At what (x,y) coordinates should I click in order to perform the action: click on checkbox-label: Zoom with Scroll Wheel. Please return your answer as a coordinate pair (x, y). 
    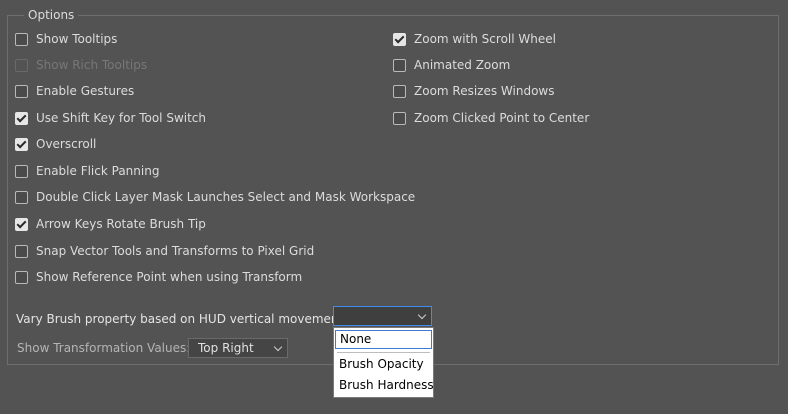
    Looking at the image, I should click on (485, 39).